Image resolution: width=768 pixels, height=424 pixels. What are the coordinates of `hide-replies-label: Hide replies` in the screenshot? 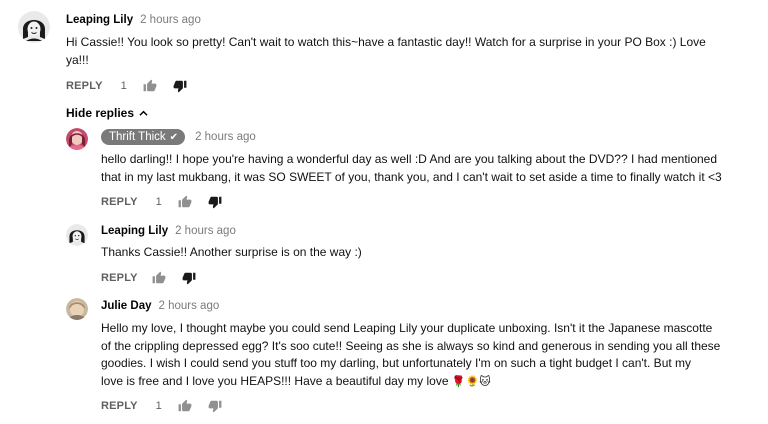 It's located at (100, 113).